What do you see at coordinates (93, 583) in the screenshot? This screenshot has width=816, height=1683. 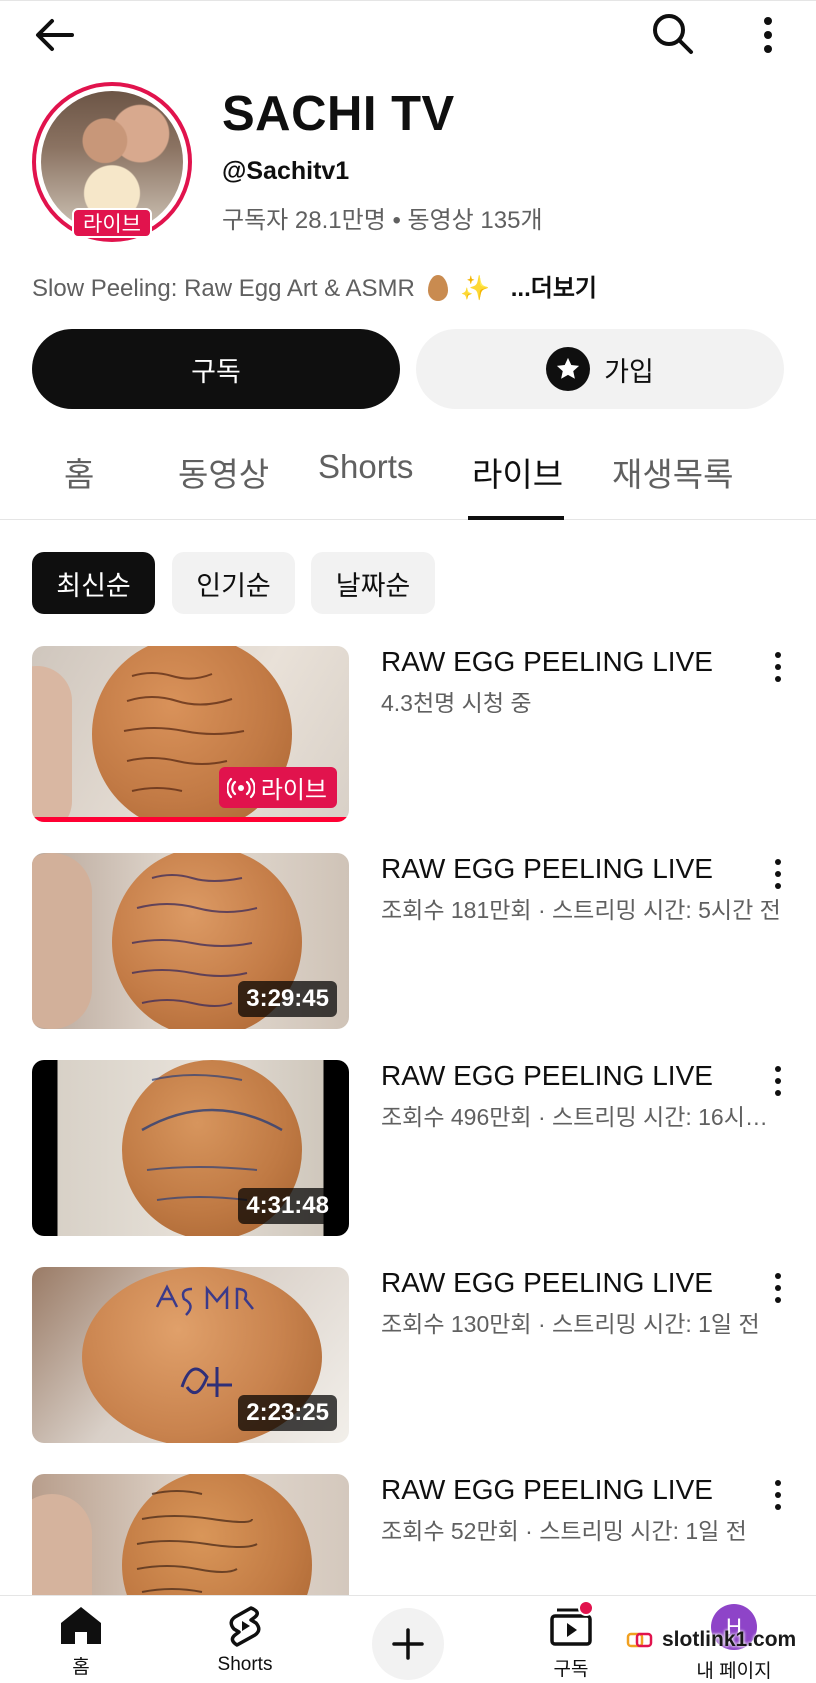 I see `chip-latest: 최신순` at bounding box center [93, 583].